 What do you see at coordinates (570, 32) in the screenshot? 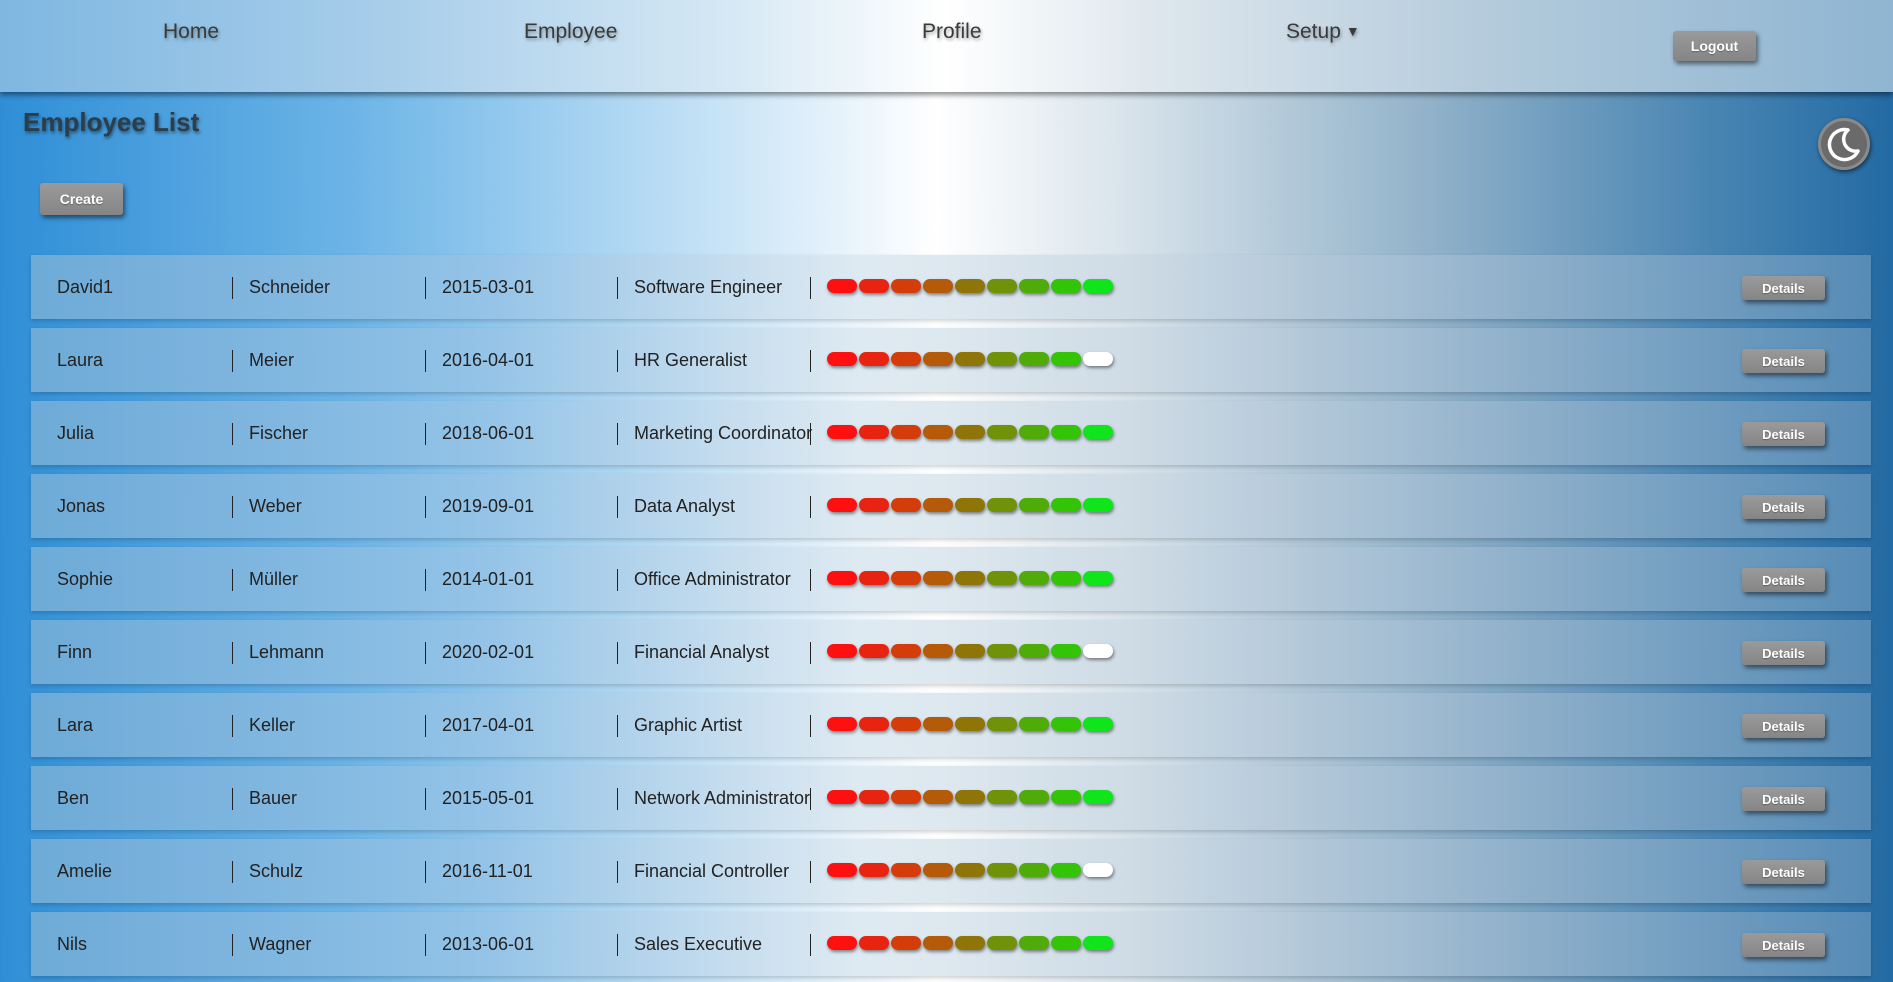
I see `nav-employee: Employee` at bounding box center [570, 32].